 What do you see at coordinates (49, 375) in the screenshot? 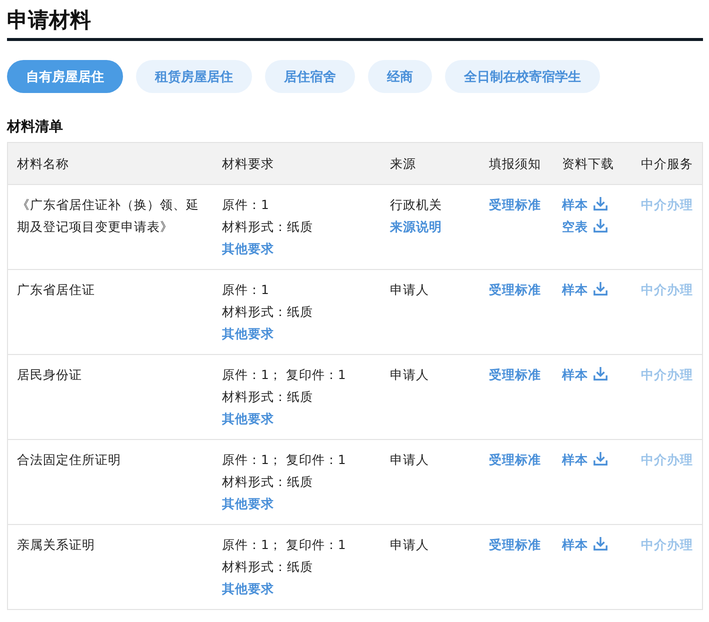
I see `material-name: 居民身份证` at bounding box center [49, 375].